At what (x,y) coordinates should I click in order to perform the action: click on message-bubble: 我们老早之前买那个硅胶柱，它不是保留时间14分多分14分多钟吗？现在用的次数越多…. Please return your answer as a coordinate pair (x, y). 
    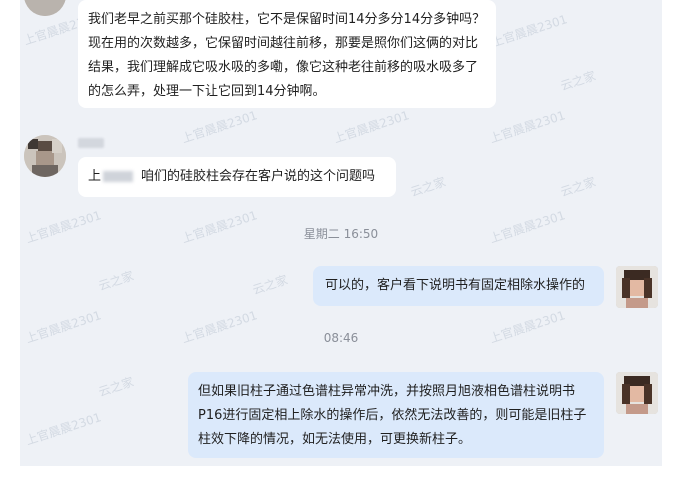
    Looking at the image, I should click on (287, 54).